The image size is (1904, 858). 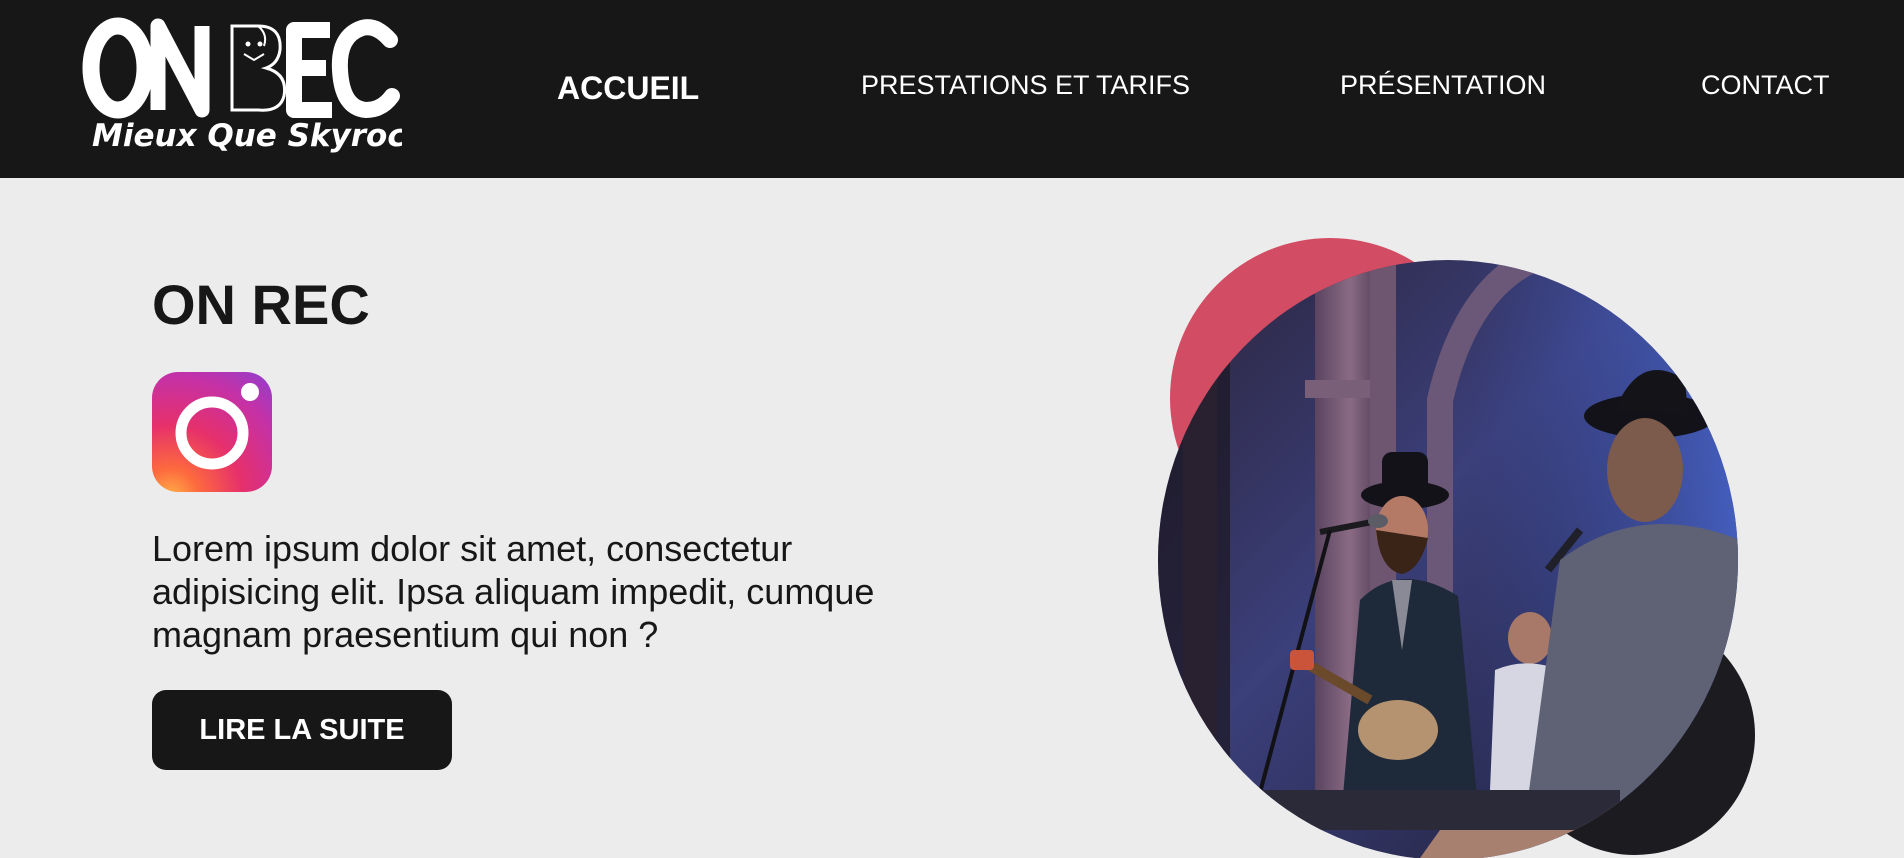 What do you see at coordinates (1765, 85) in the screenshot?
I see `nav-link-contact: CONTACT` at bounding box center [1765, 85].